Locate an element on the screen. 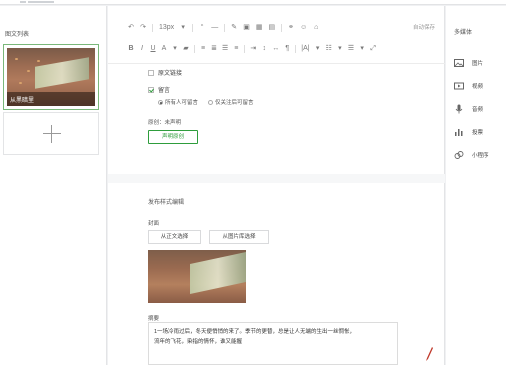 This screenshot has width=506, height=365. comment-checkbox is located at coordinates (151, 89).